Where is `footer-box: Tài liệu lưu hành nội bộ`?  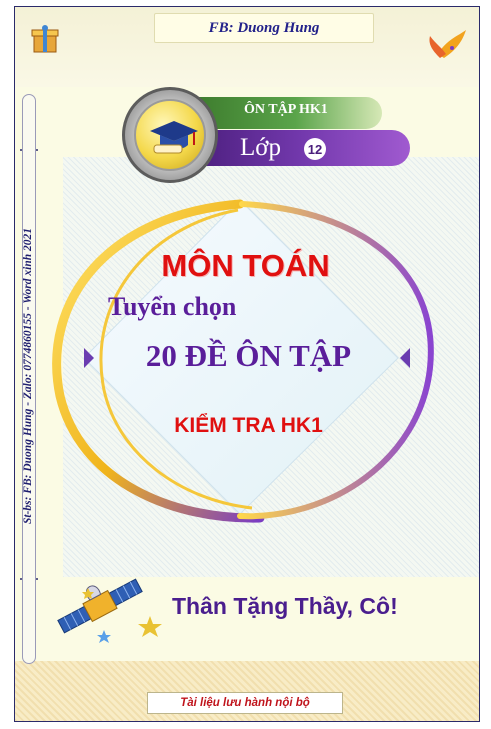 footer-box: Tài liệu lưu hành nội bộ is located at coordinates (245, 703).